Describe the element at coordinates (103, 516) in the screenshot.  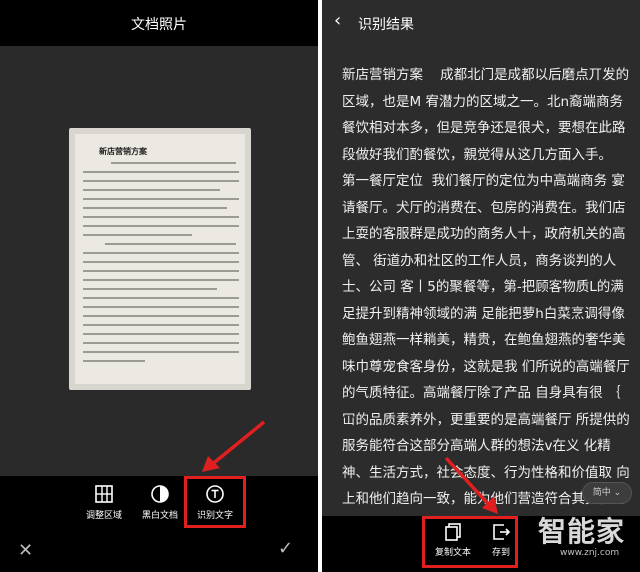
I see `adjust-area-label: 调整区域` at that location.